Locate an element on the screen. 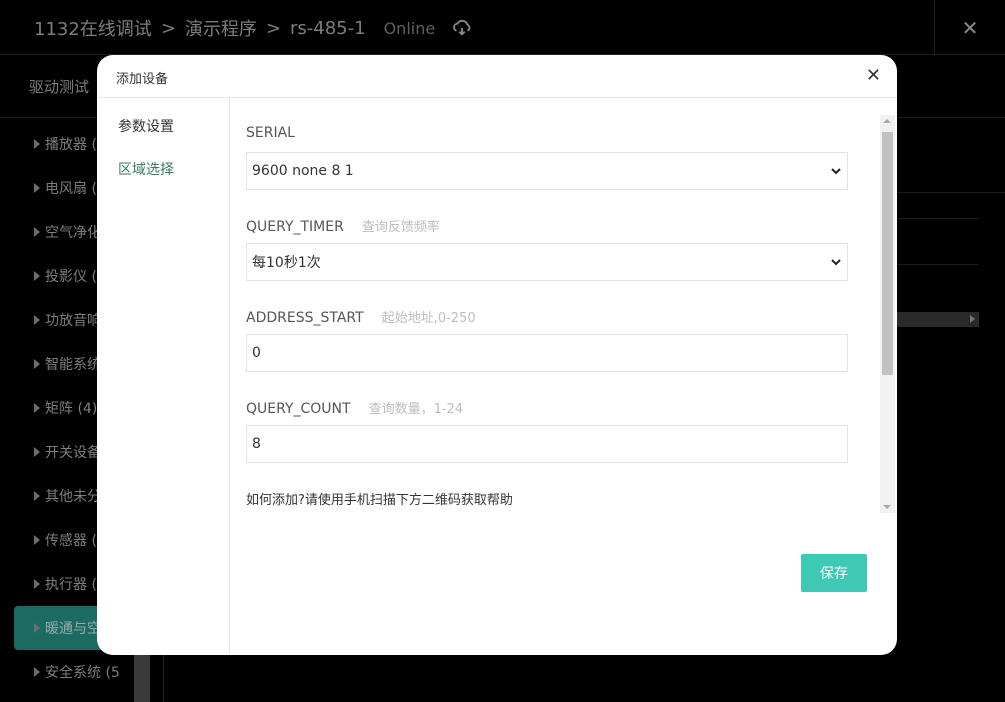 This screenshot has height=702, width=1005. sidebar-item-label: 暖通与空 is located at coordinates (73, 629).